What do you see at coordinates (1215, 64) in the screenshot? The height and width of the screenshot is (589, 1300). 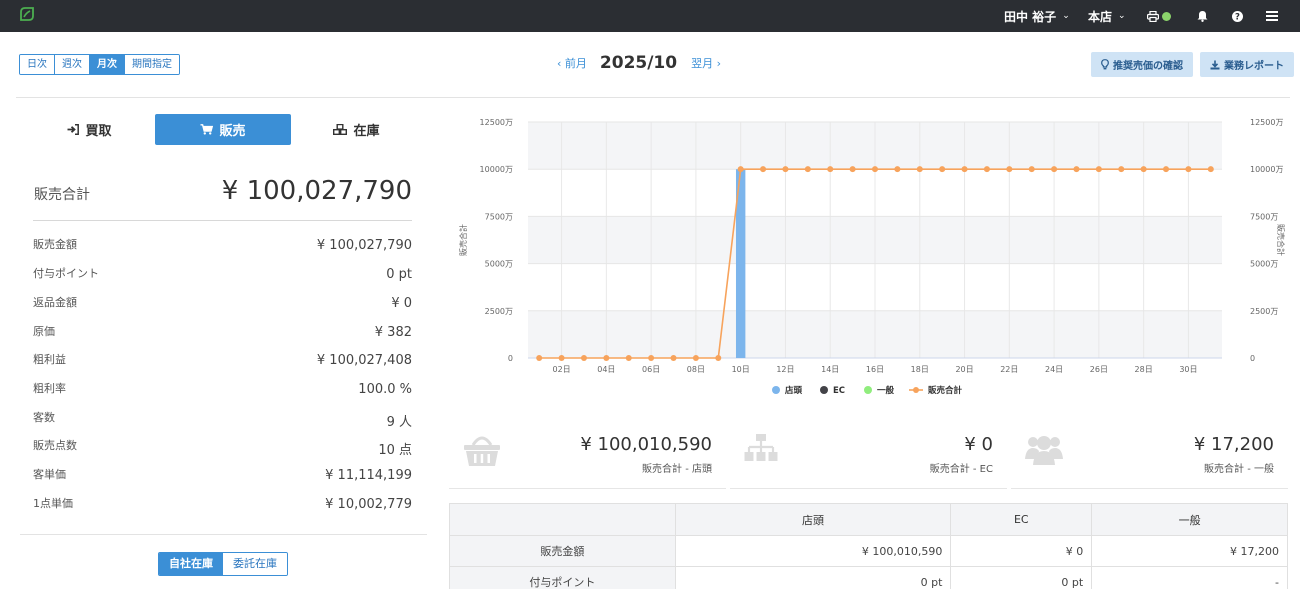 I see `download-icon` at bounding box center [1215, 64].